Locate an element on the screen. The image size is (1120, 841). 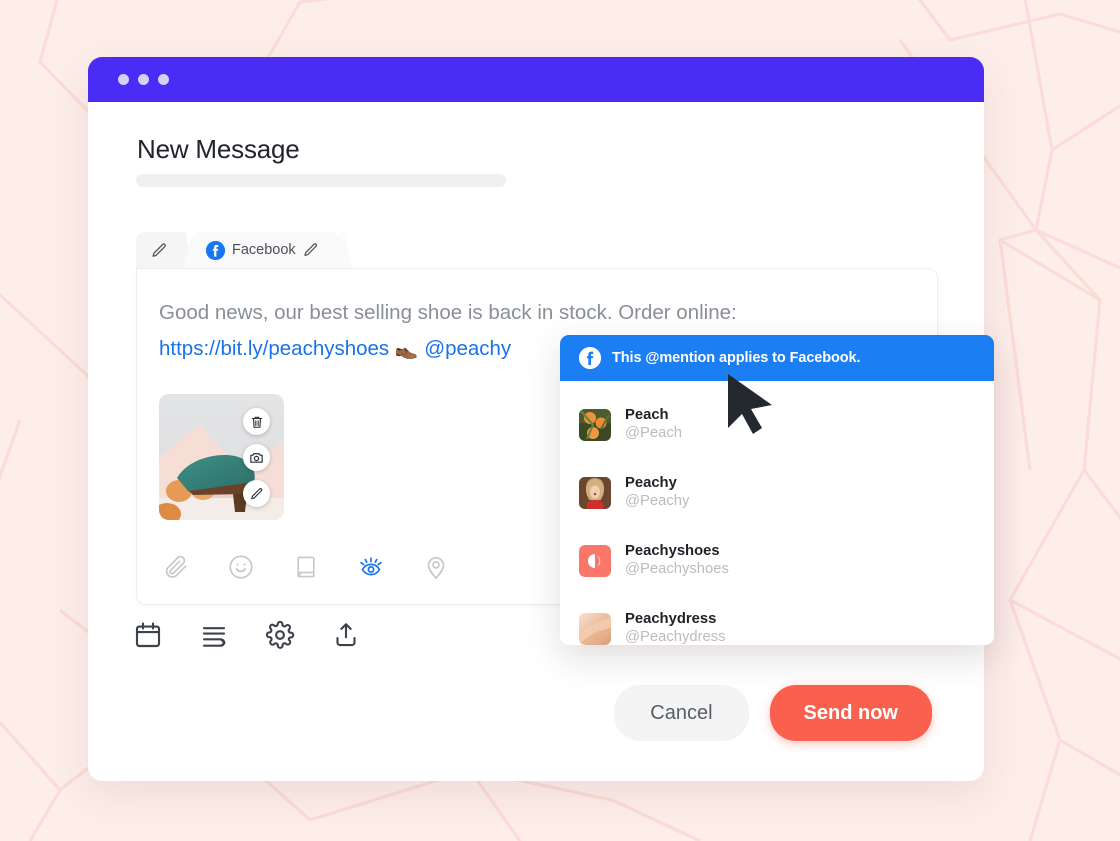
window-close-dot is located at coordinates (123, 79).